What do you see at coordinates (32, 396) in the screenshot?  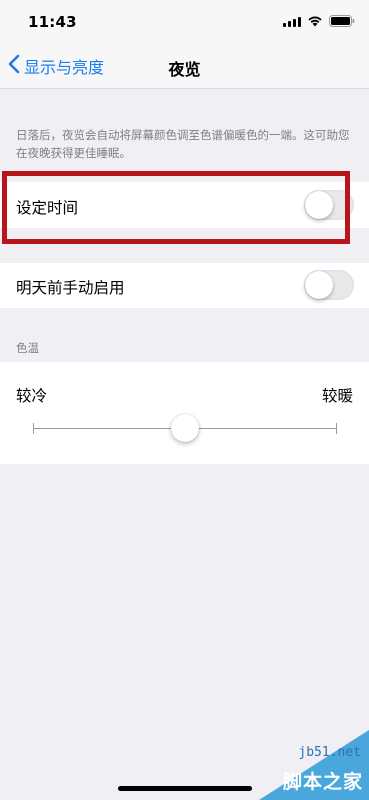 I see `cooler-label: 较冷` at bounding box center [32, 396].